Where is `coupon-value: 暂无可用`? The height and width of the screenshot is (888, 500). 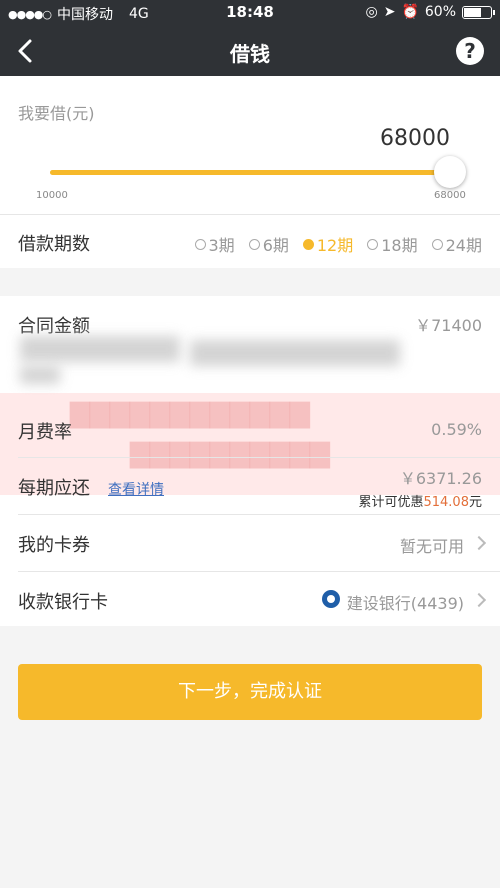 coupon-value: 暂无可用 is located at coordinates (432, 545).